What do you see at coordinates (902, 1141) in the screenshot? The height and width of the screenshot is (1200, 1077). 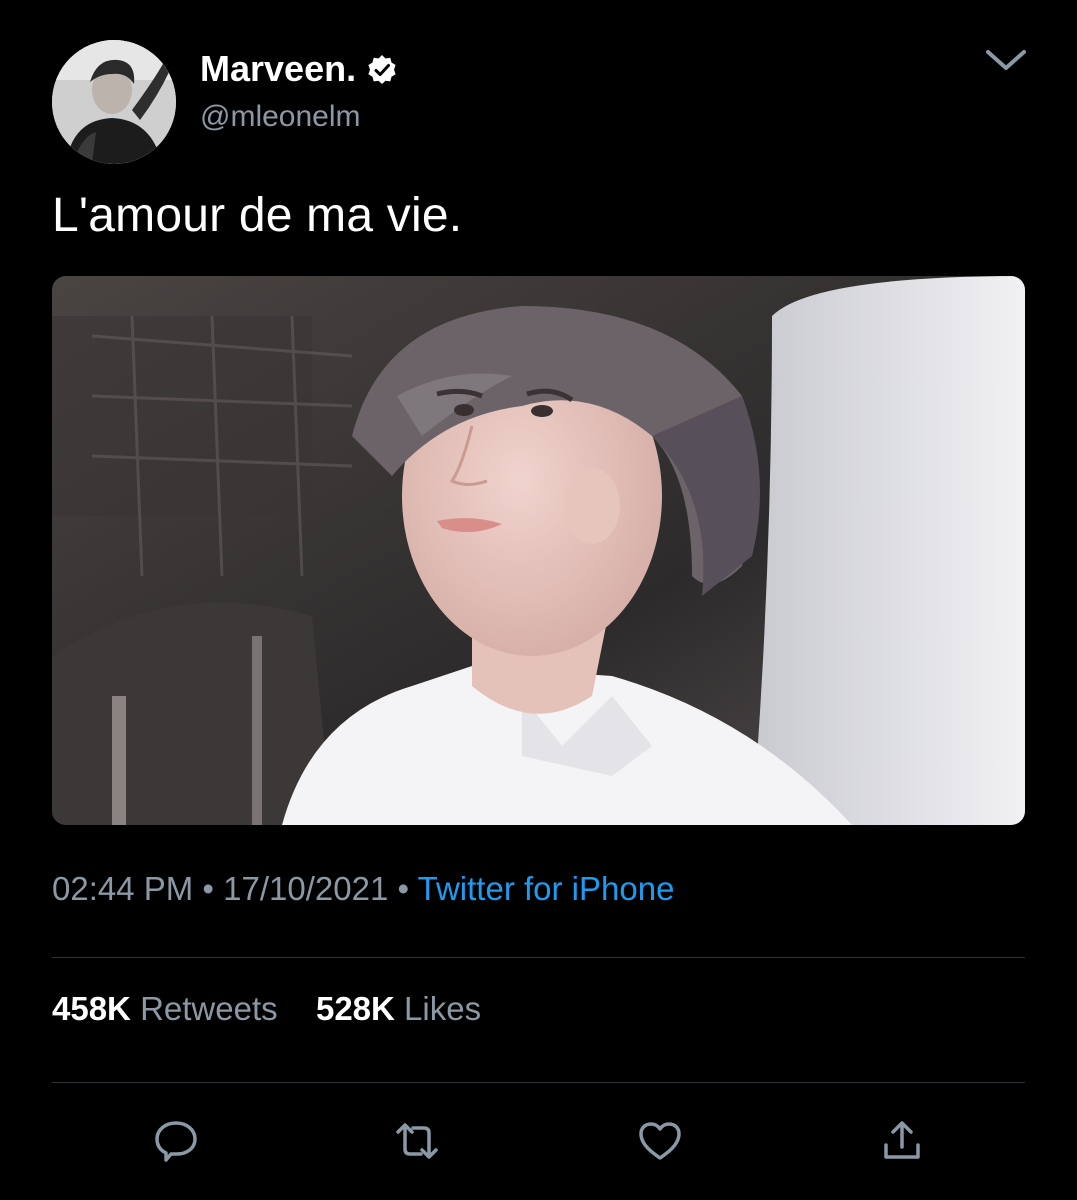 I see `share-icon` at bounding box center [902, 1141].